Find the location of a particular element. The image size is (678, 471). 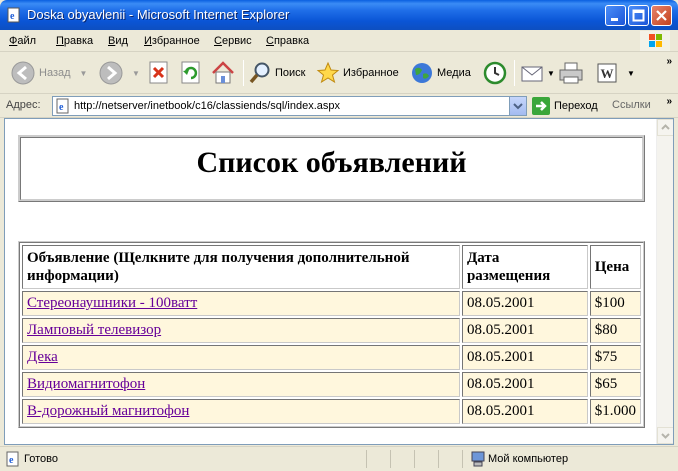

search-button: Поиск is located at coordinates (276, 73).